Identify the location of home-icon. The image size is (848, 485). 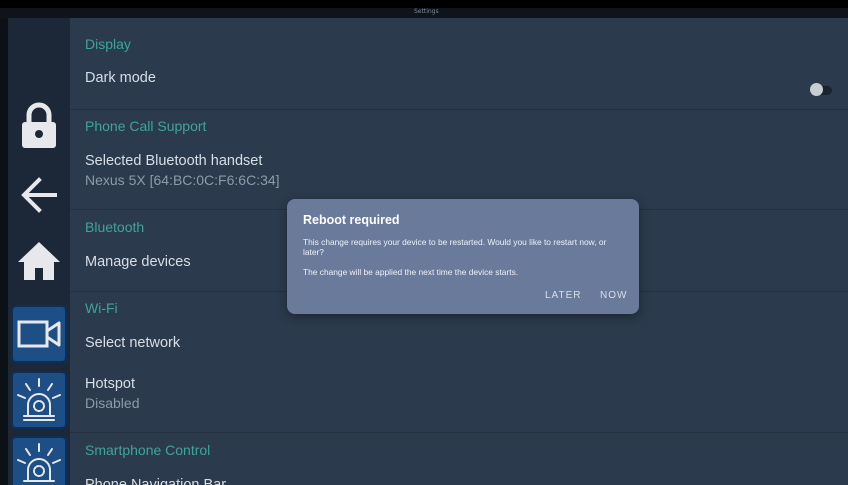
(39, 261).